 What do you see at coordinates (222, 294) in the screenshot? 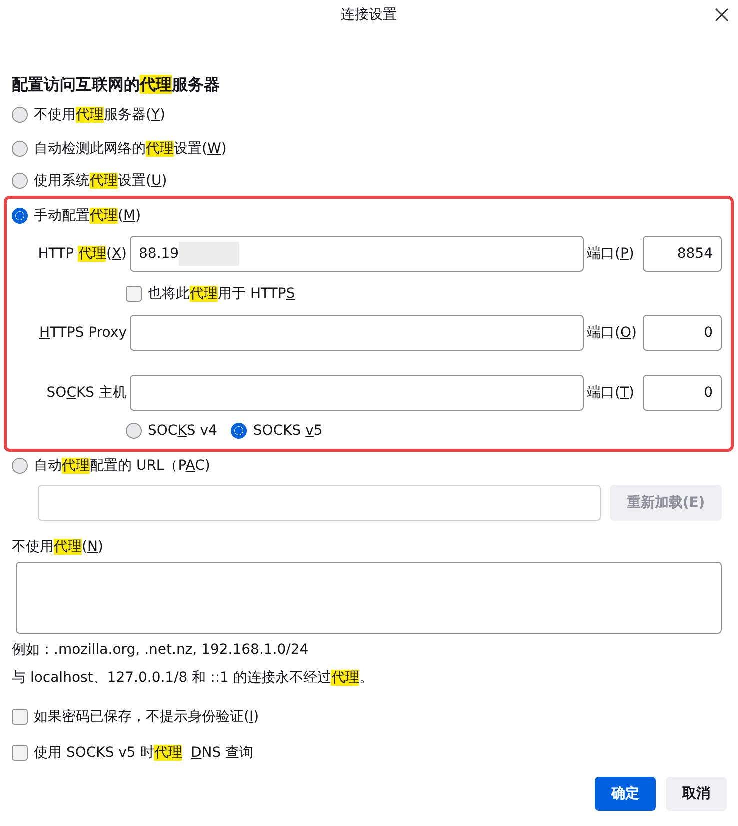
I see `checkbox-label: 也将此代理用于 HTTPS` at bounding box center [222, 294].